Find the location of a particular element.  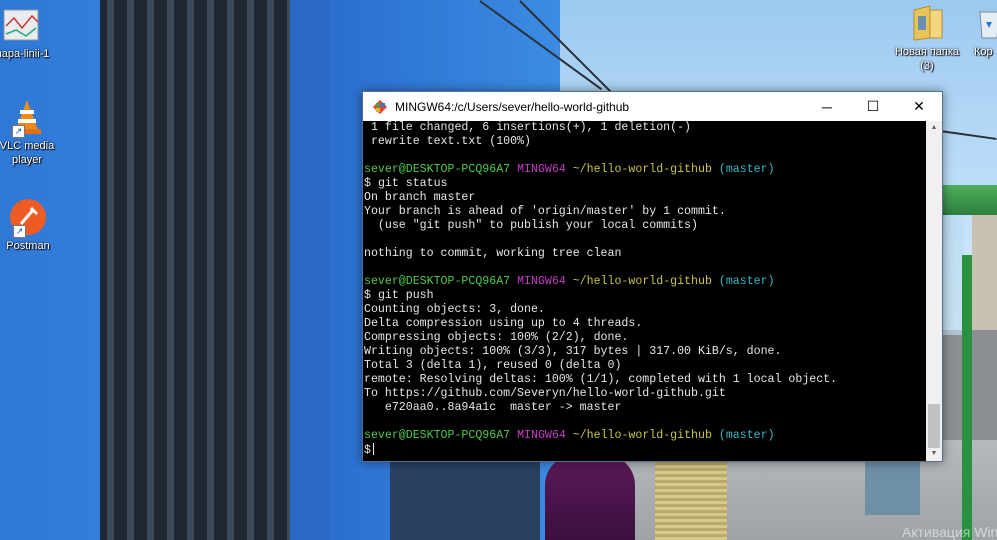

desktop-icon-label: Postman is located at coordinates (28, 246).